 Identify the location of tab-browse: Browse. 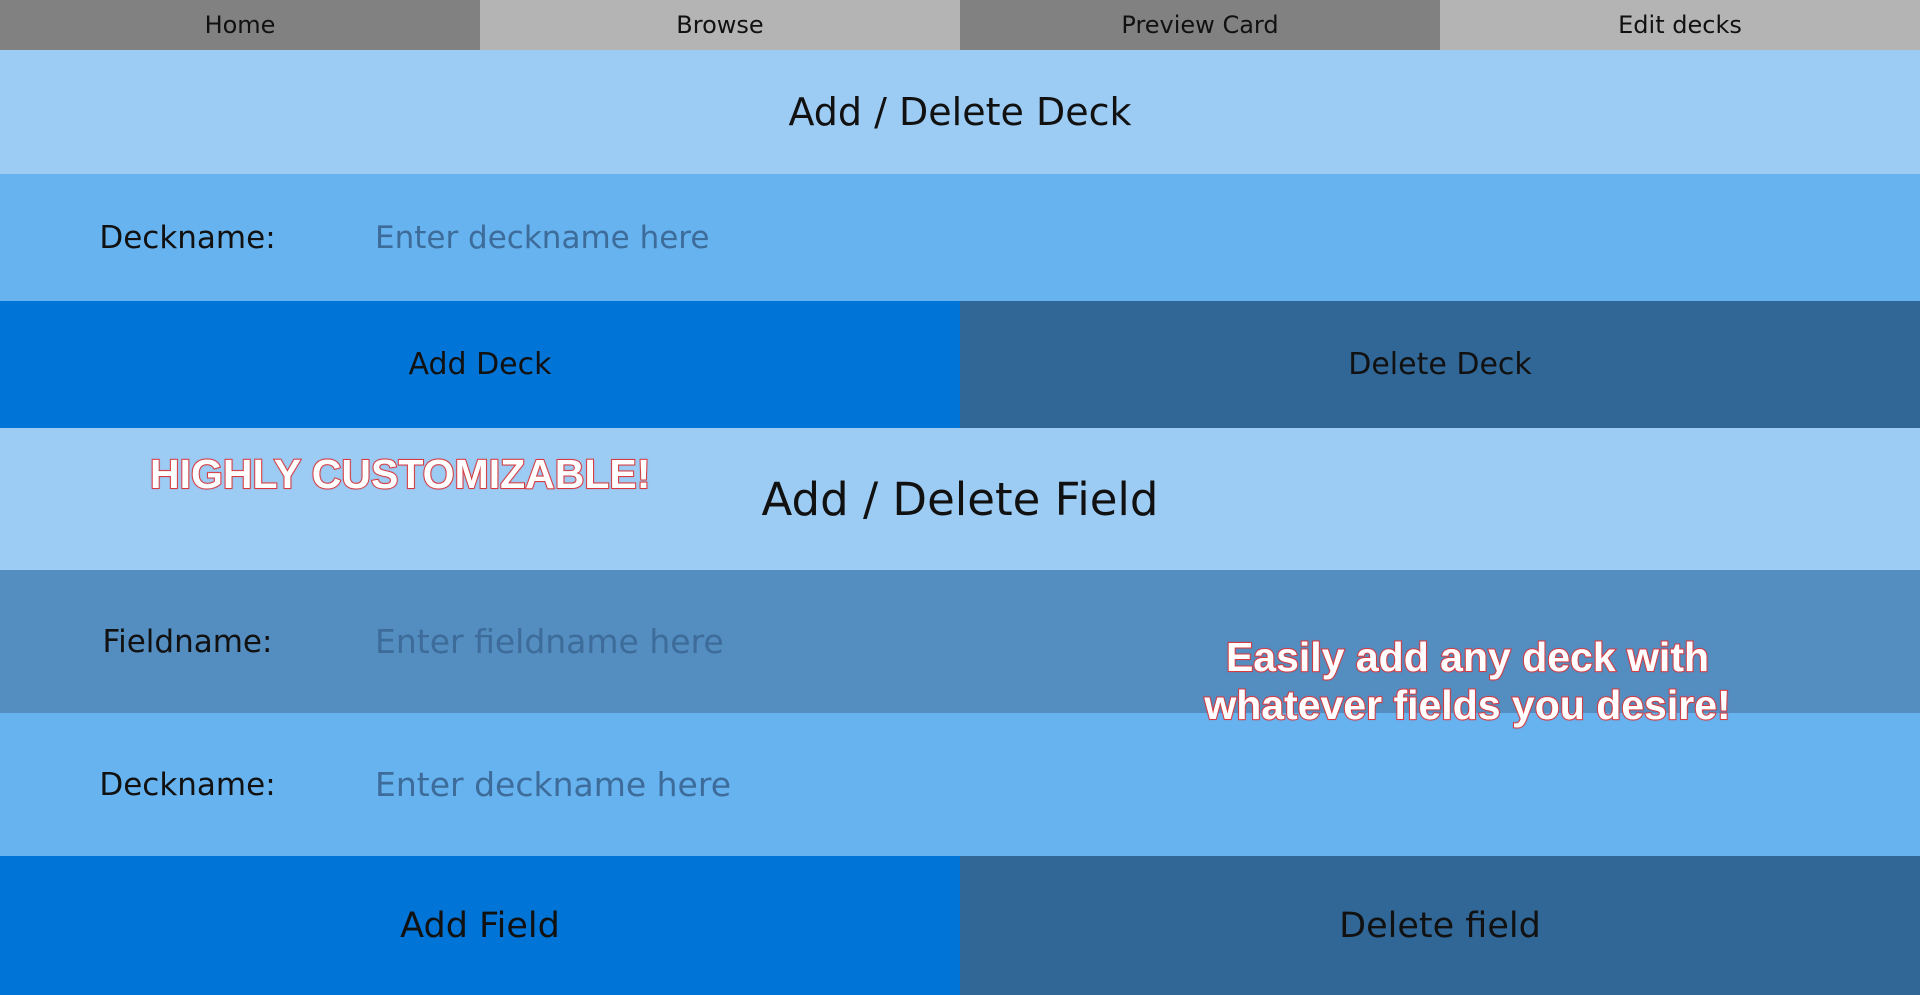
(720, 25).